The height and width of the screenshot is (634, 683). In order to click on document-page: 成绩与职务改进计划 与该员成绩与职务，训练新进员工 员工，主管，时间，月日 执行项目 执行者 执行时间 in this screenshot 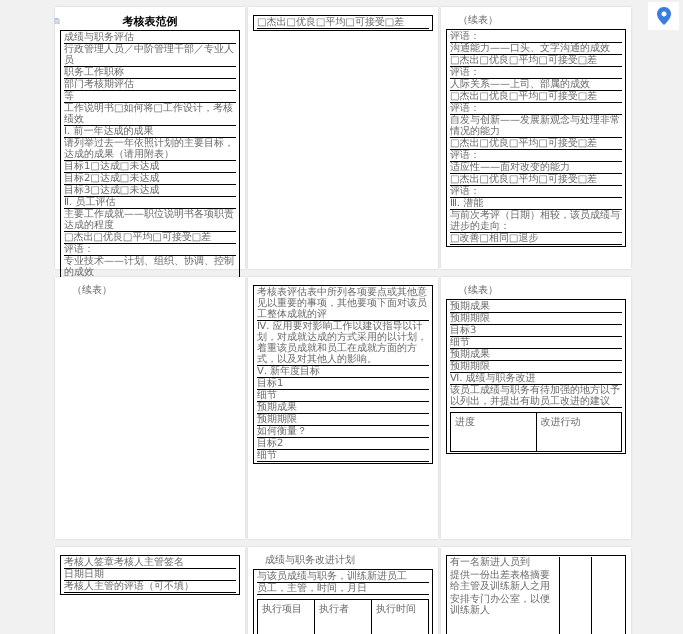, I will do `click(343, 590)`.